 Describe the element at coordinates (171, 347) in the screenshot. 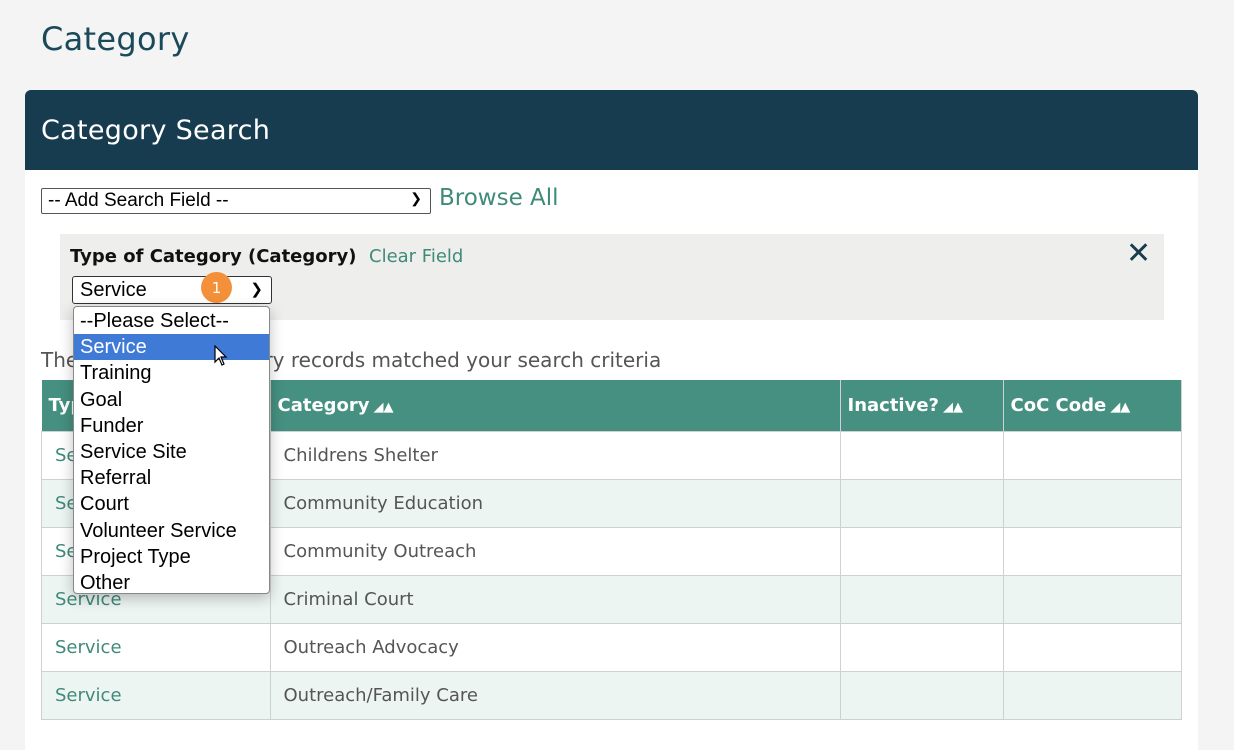

I see `option-service: Service` at that location.